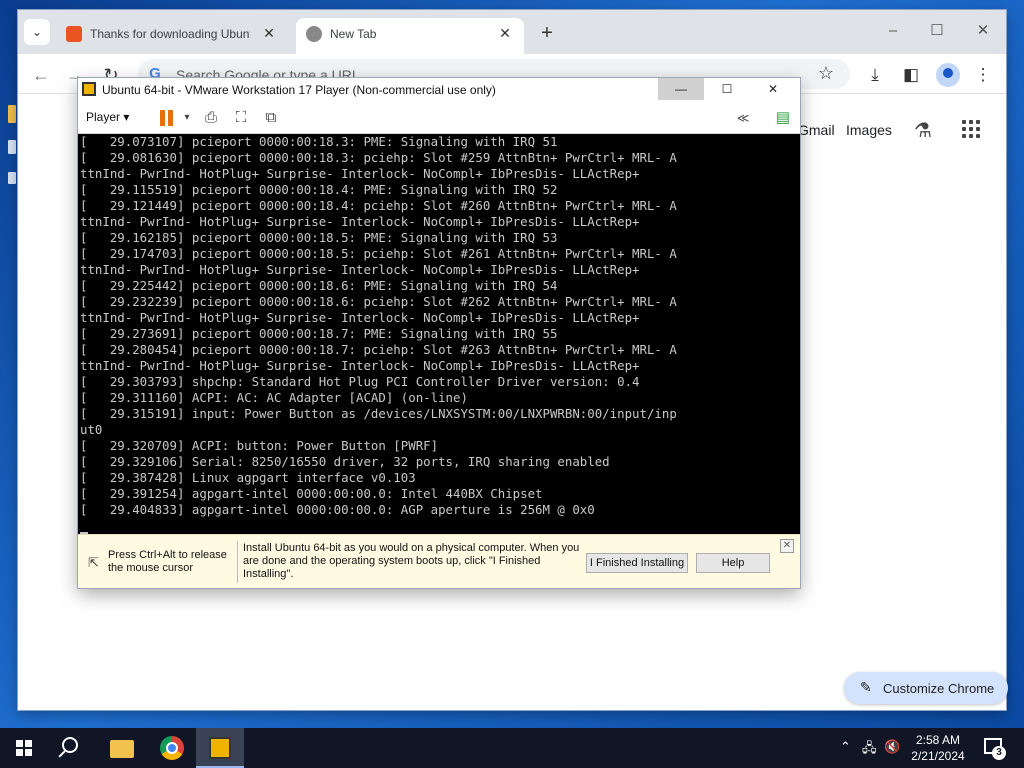 This screenshot has height=768, width=1024. What do you see at coordinates (681, 89) in the screenshot?
I see `vm-minimize-icon: —` at bounding box center [681, 89].